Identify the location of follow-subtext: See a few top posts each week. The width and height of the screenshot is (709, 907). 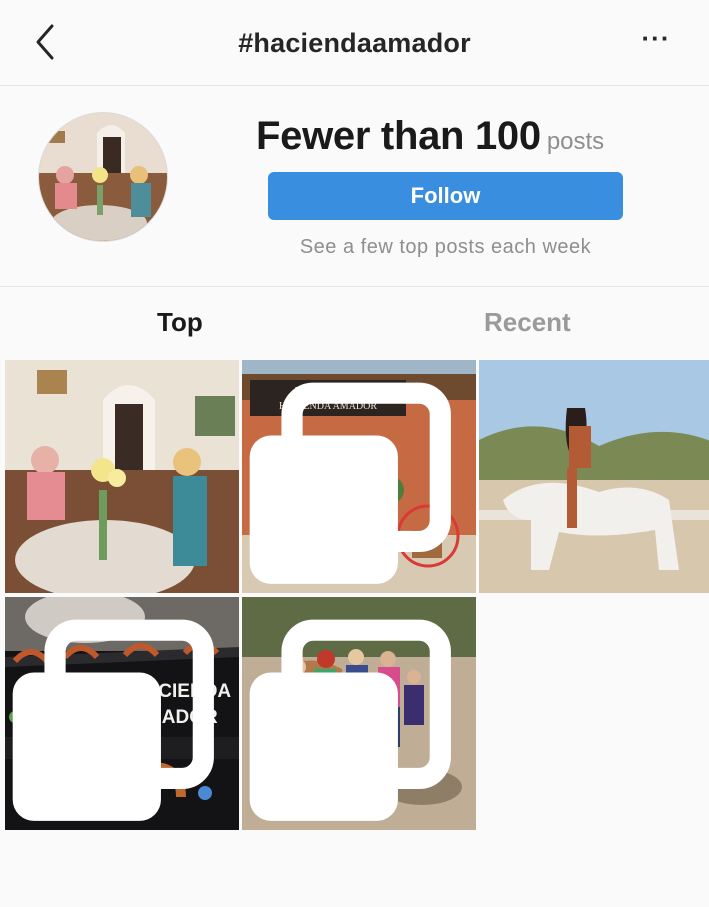
(445, 247).